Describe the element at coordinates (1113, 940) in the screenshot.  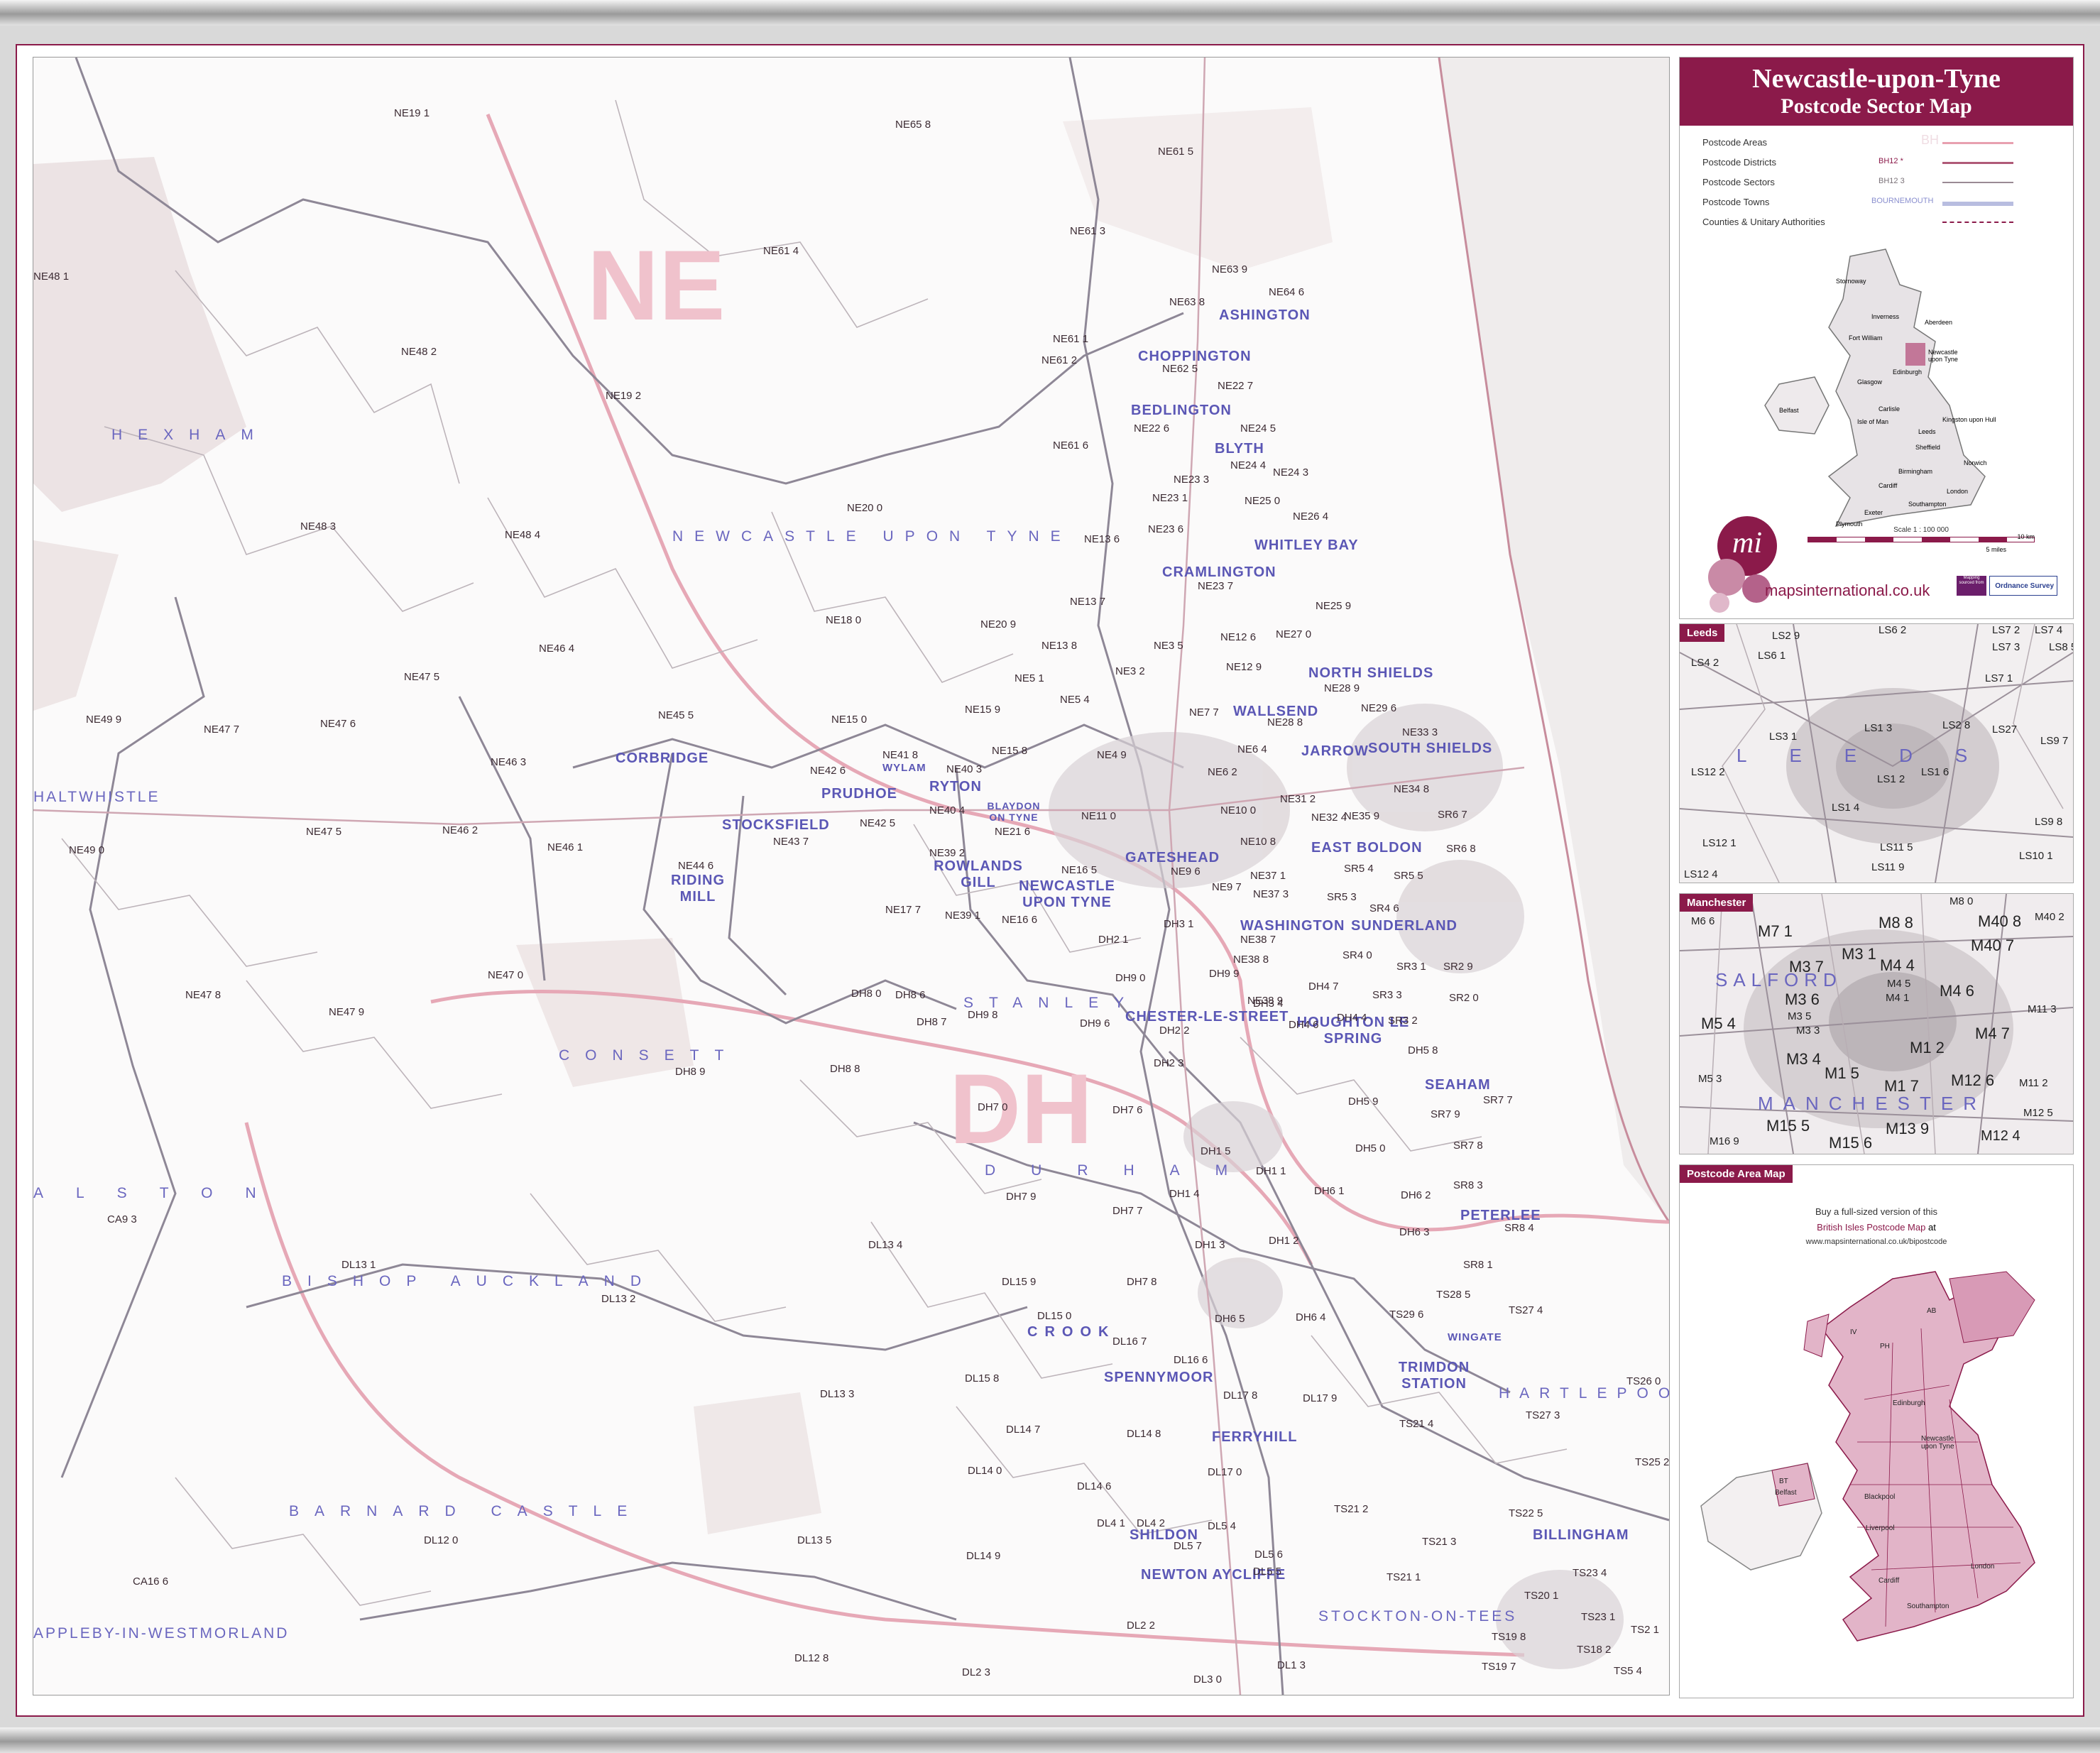
I see `sector-label: DH2 1` at that location.